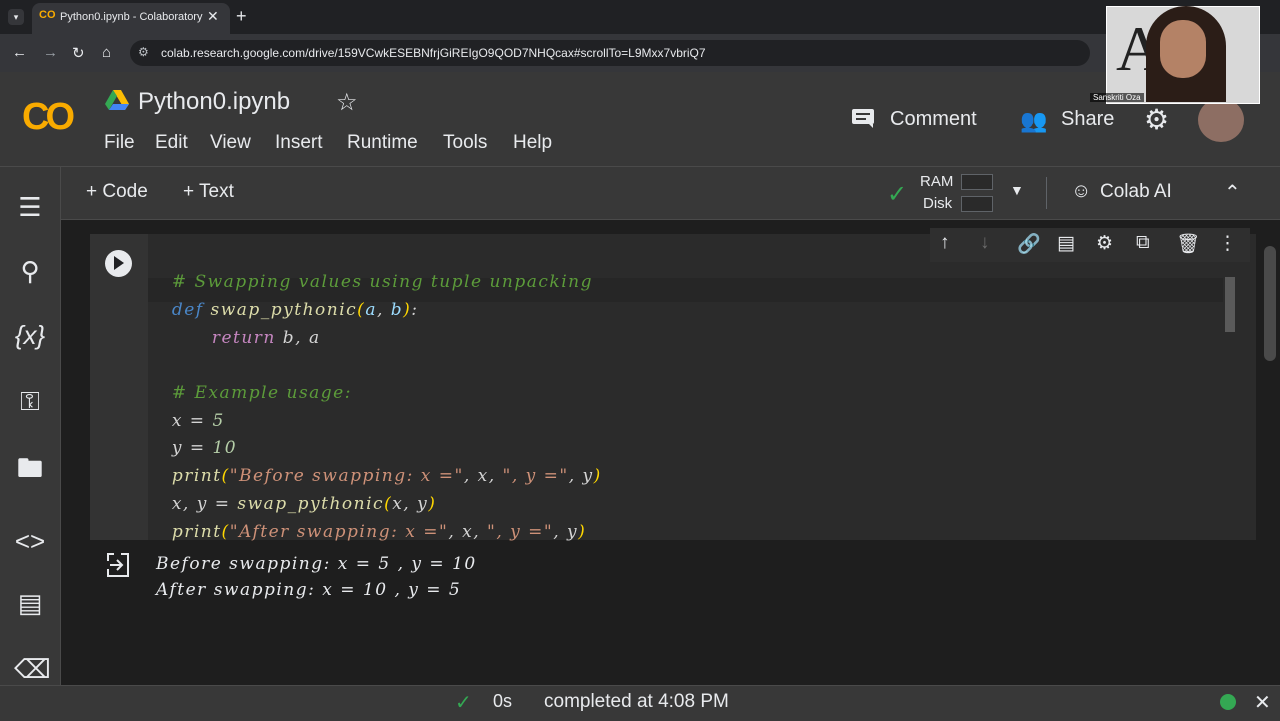 The height and width of the screenshot is (721, 1280). Describe the element at coordinates (1033, 121) in the screenshot. I see `people-icon: 👥` at that location.